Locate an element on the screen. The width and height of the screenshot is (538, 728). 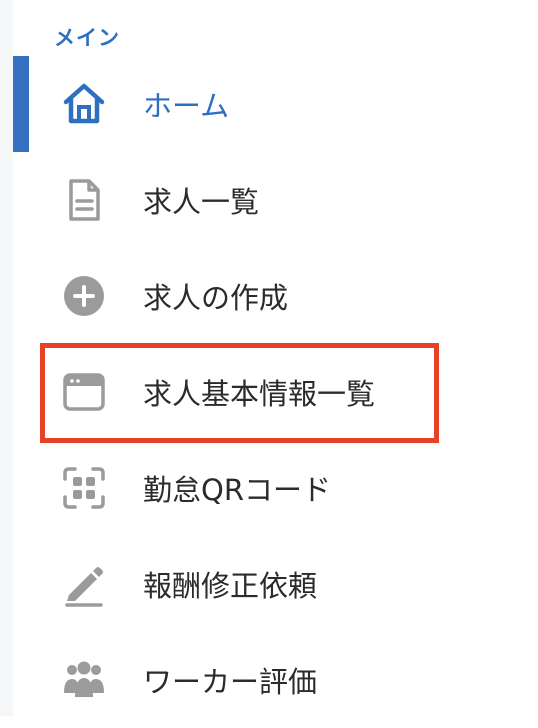
sidebar-item-job-list: 求人一覧 is located at coordinates (275, 200).